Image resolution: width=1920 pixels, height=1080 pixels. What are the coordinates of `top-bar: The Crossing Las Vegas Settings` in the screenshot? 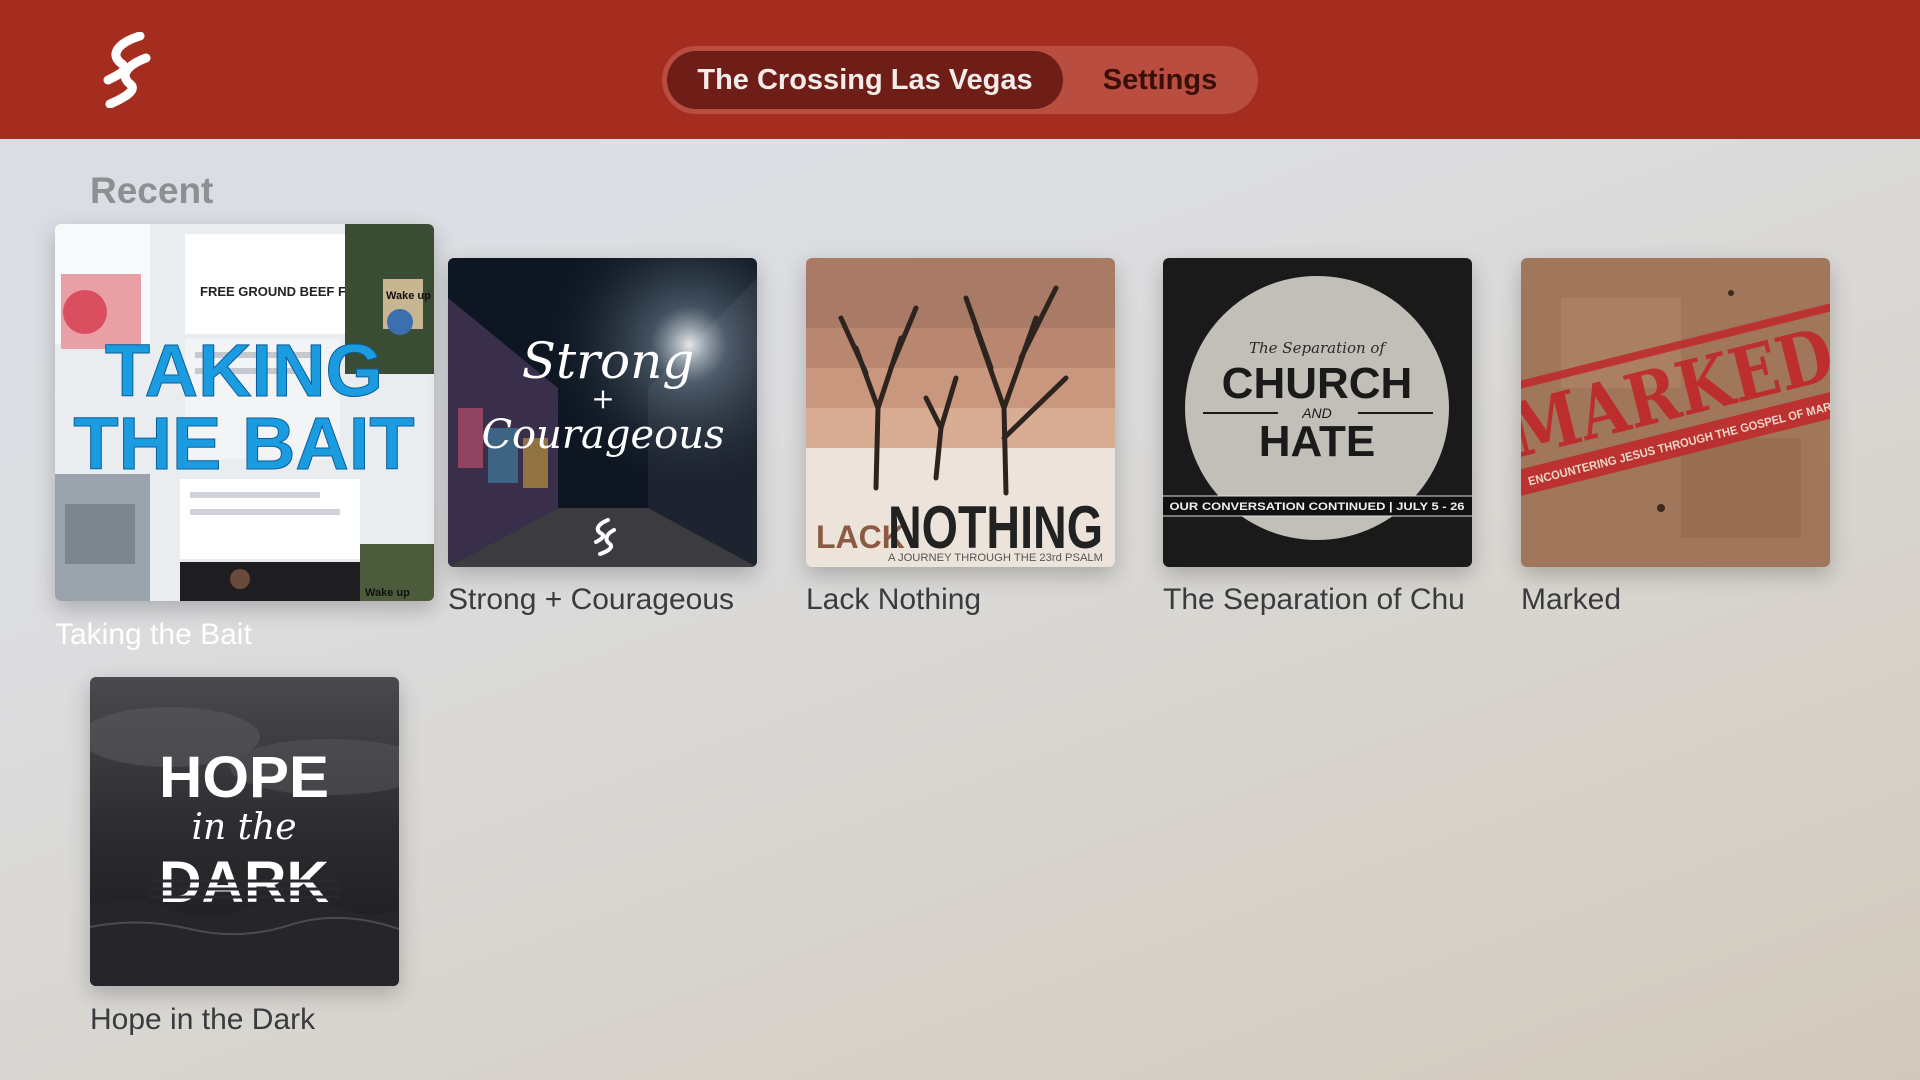 It's located at (960, 69).